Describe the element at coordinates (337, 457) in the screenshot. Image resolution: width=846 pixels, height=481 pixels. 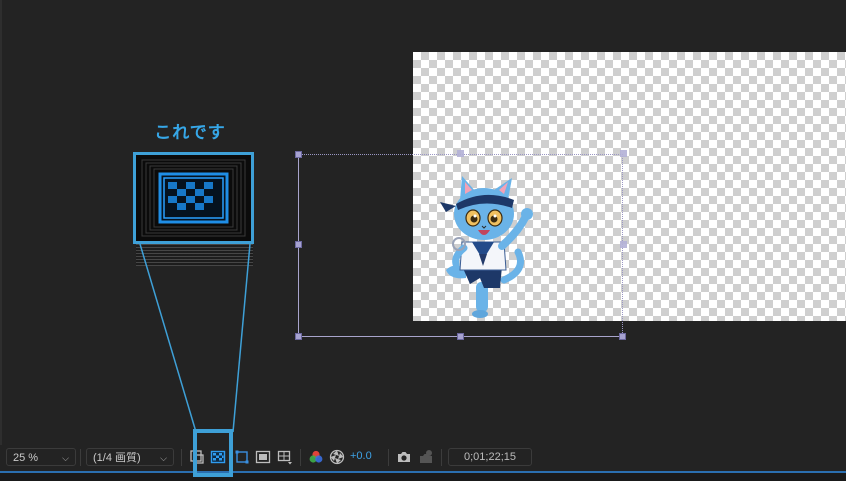
I see `color-management-icon` at that location.